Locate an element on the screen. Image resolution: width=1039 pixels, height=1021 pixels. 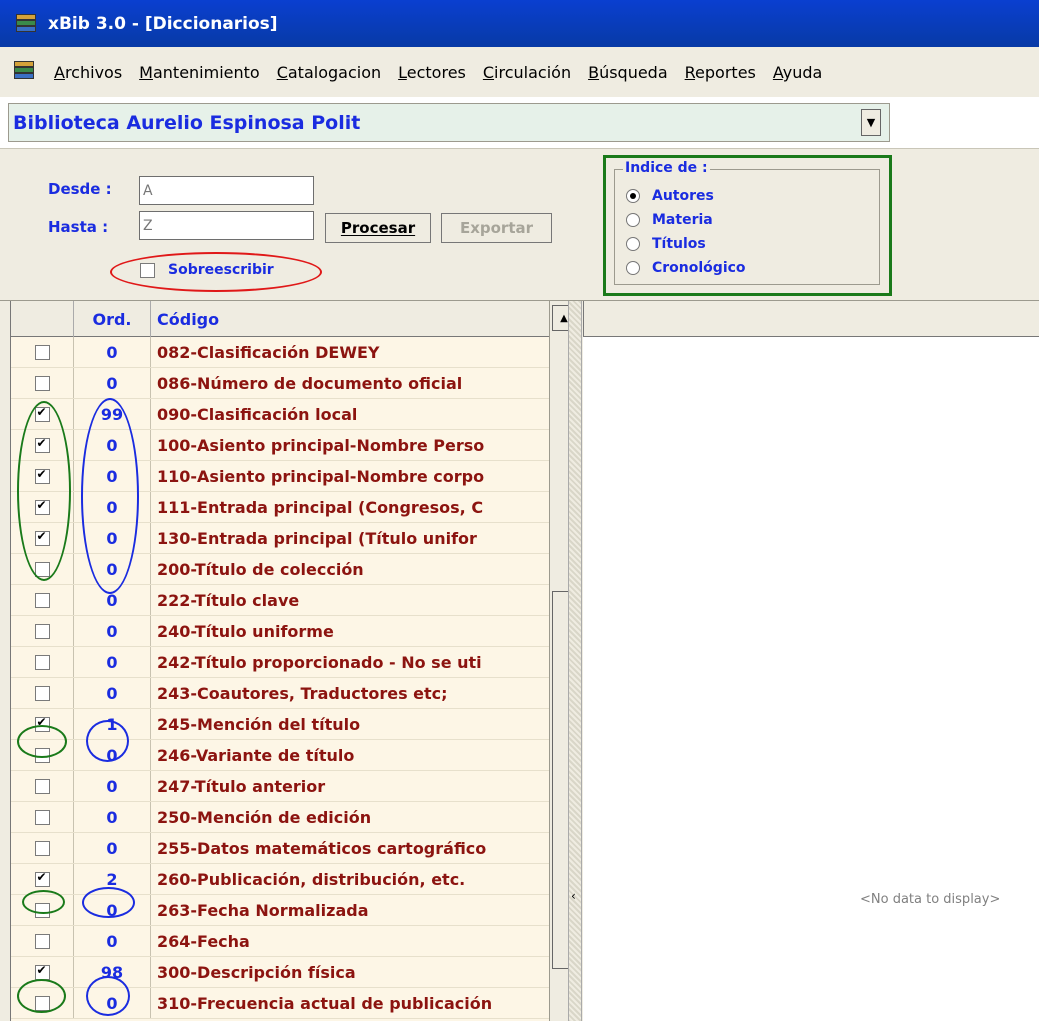
radio-titulos: Títulos is located at coordinates (666, 244).